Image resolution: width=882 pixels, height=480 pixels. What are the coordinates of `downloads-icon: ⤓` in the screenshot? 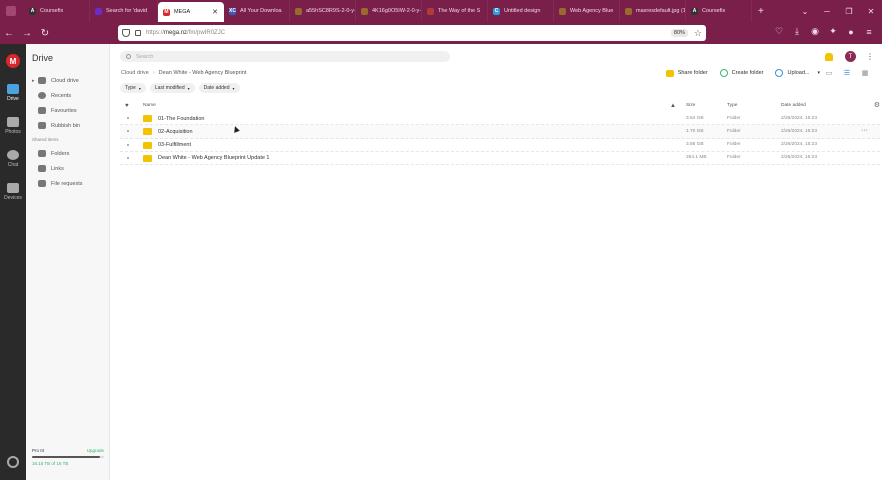 It's located at (797, 31).